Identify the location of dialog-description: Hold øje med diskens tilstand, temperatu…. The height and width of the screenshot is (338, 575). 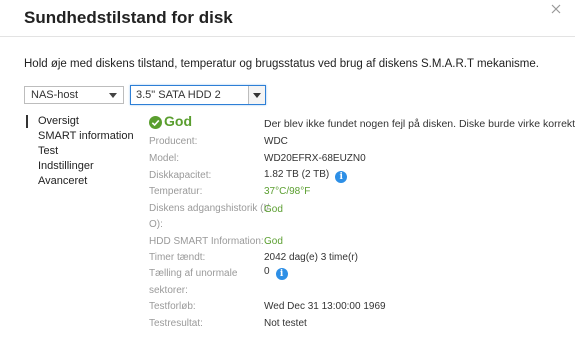
(281, 64).